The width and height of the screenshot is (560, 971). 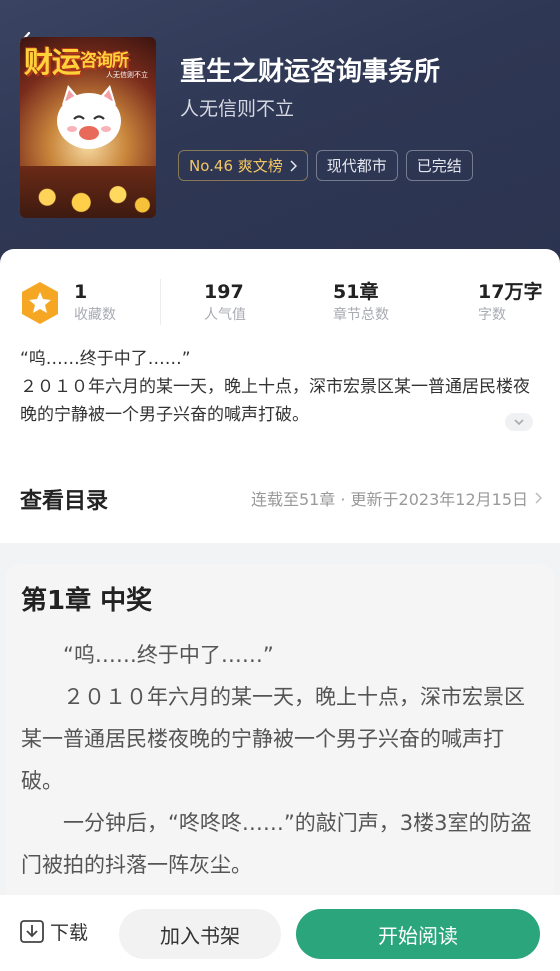 I want to click on book-cover: 财运咨询所 人无信则不立, so click(x=88, y=127).